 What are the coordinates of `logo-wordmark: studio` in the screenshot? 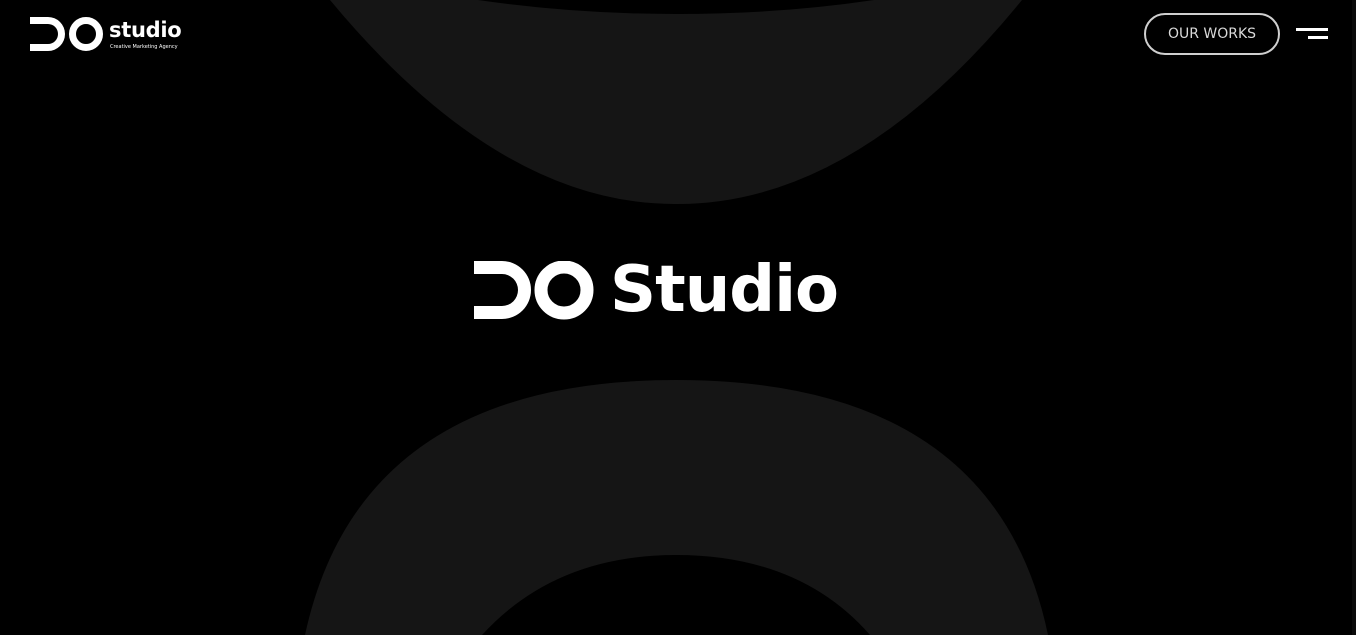 It's located at (145, 30).